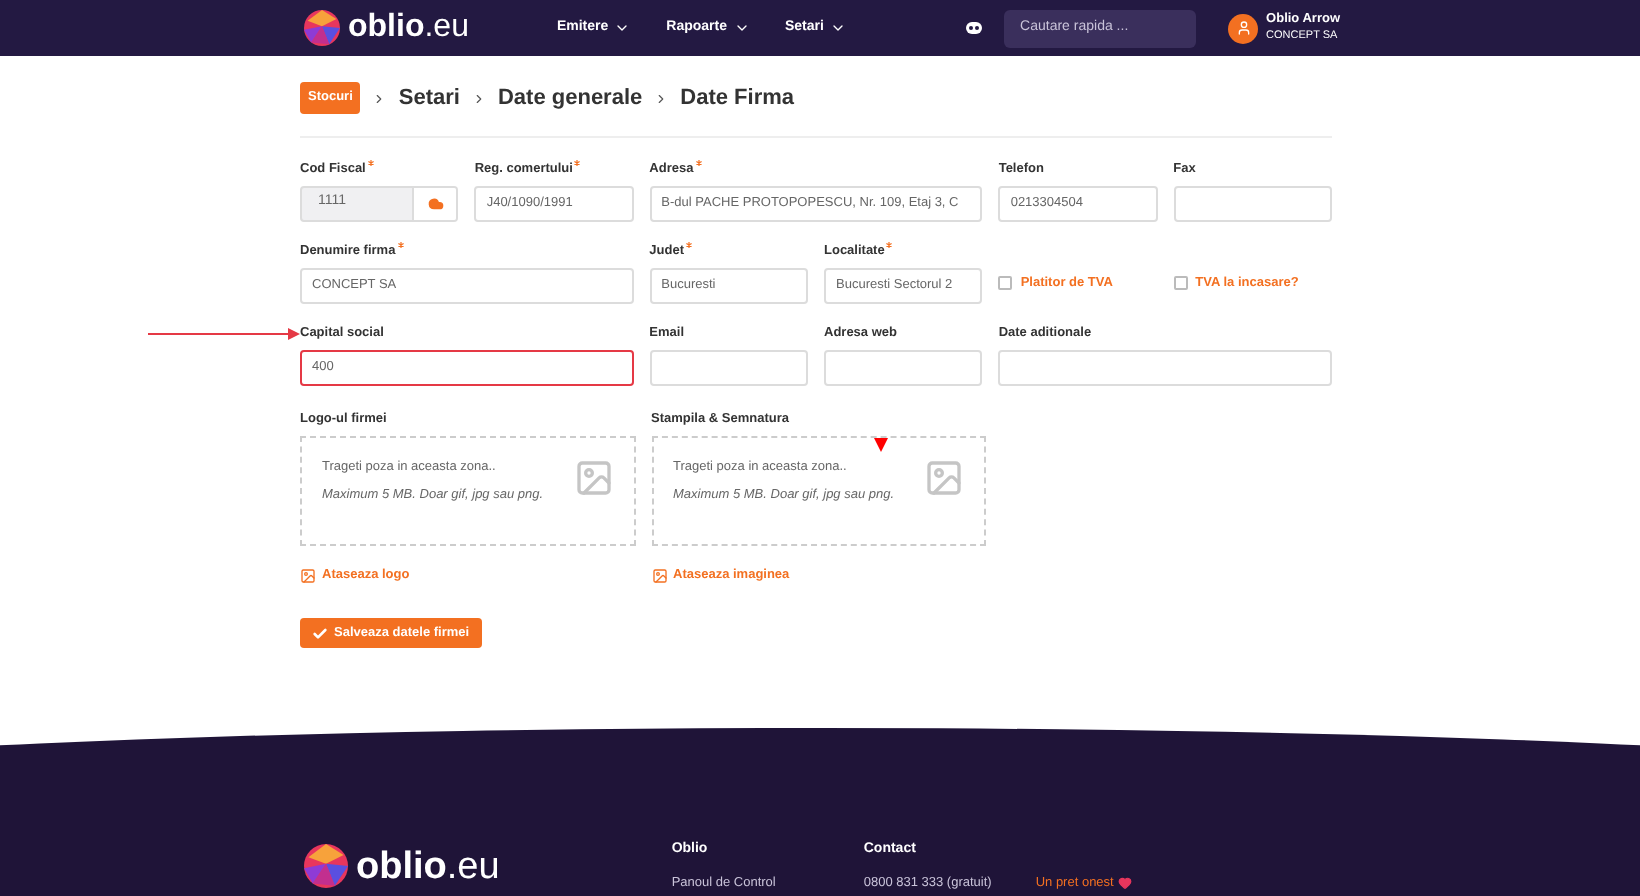 The image size is (1640, 896). I want to click on breadcrumb-item: Setari, so click(429, 98).